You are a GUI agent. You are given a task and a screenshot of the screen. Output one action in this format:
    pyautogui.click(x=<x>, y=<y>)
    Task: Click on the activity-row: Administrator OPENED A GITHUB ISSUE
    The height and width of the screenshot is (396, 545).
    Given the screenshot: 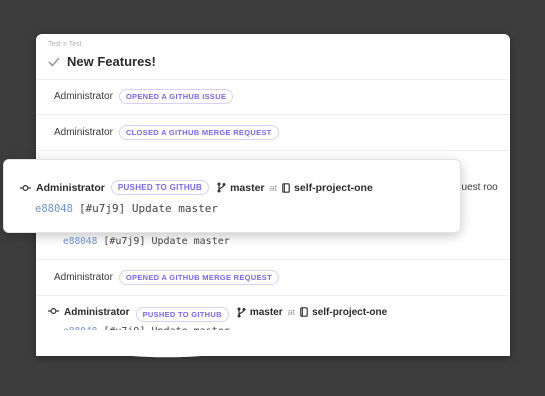 What is the action you would take?
    pyautogui.click(x=273, y=96)
    